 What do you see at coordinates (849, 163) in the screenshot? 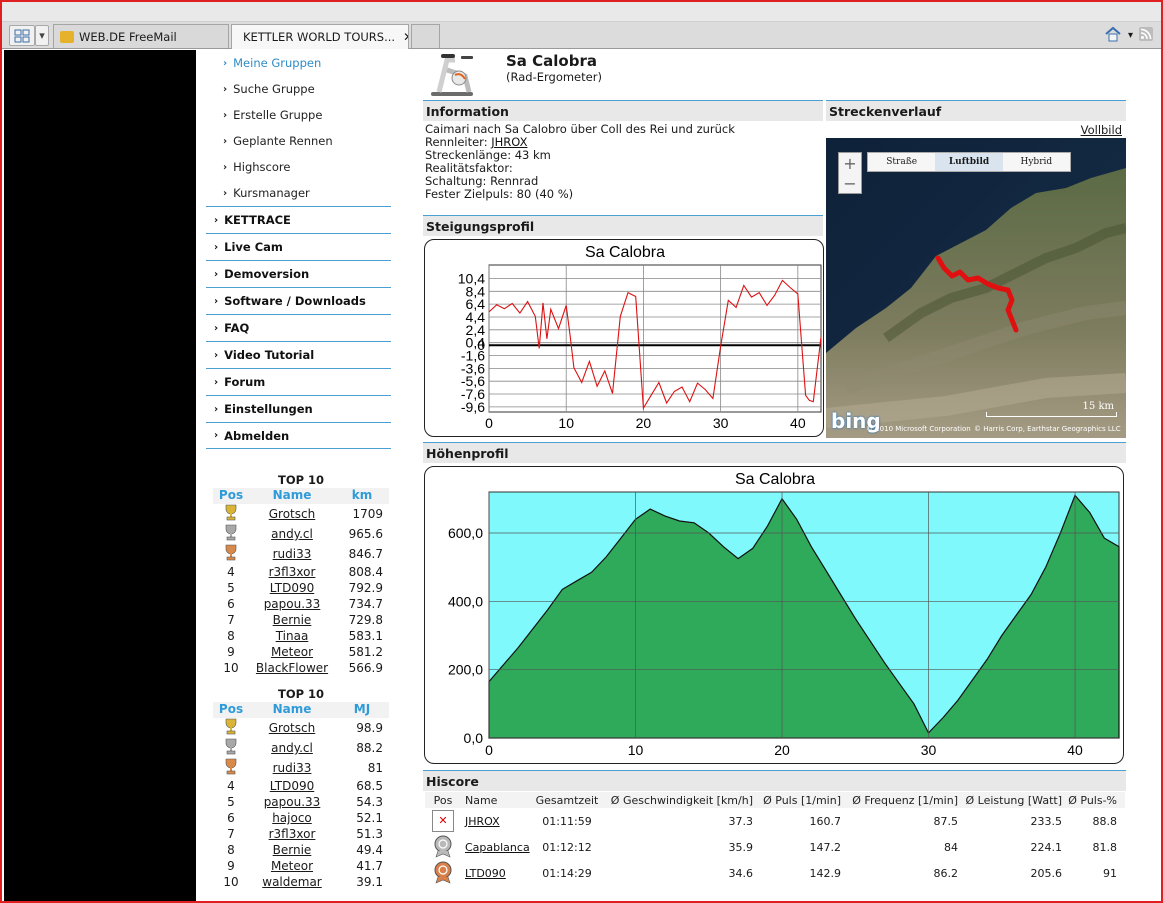
I see `zoom-in-icon: +` at bounding box center [849, 163].